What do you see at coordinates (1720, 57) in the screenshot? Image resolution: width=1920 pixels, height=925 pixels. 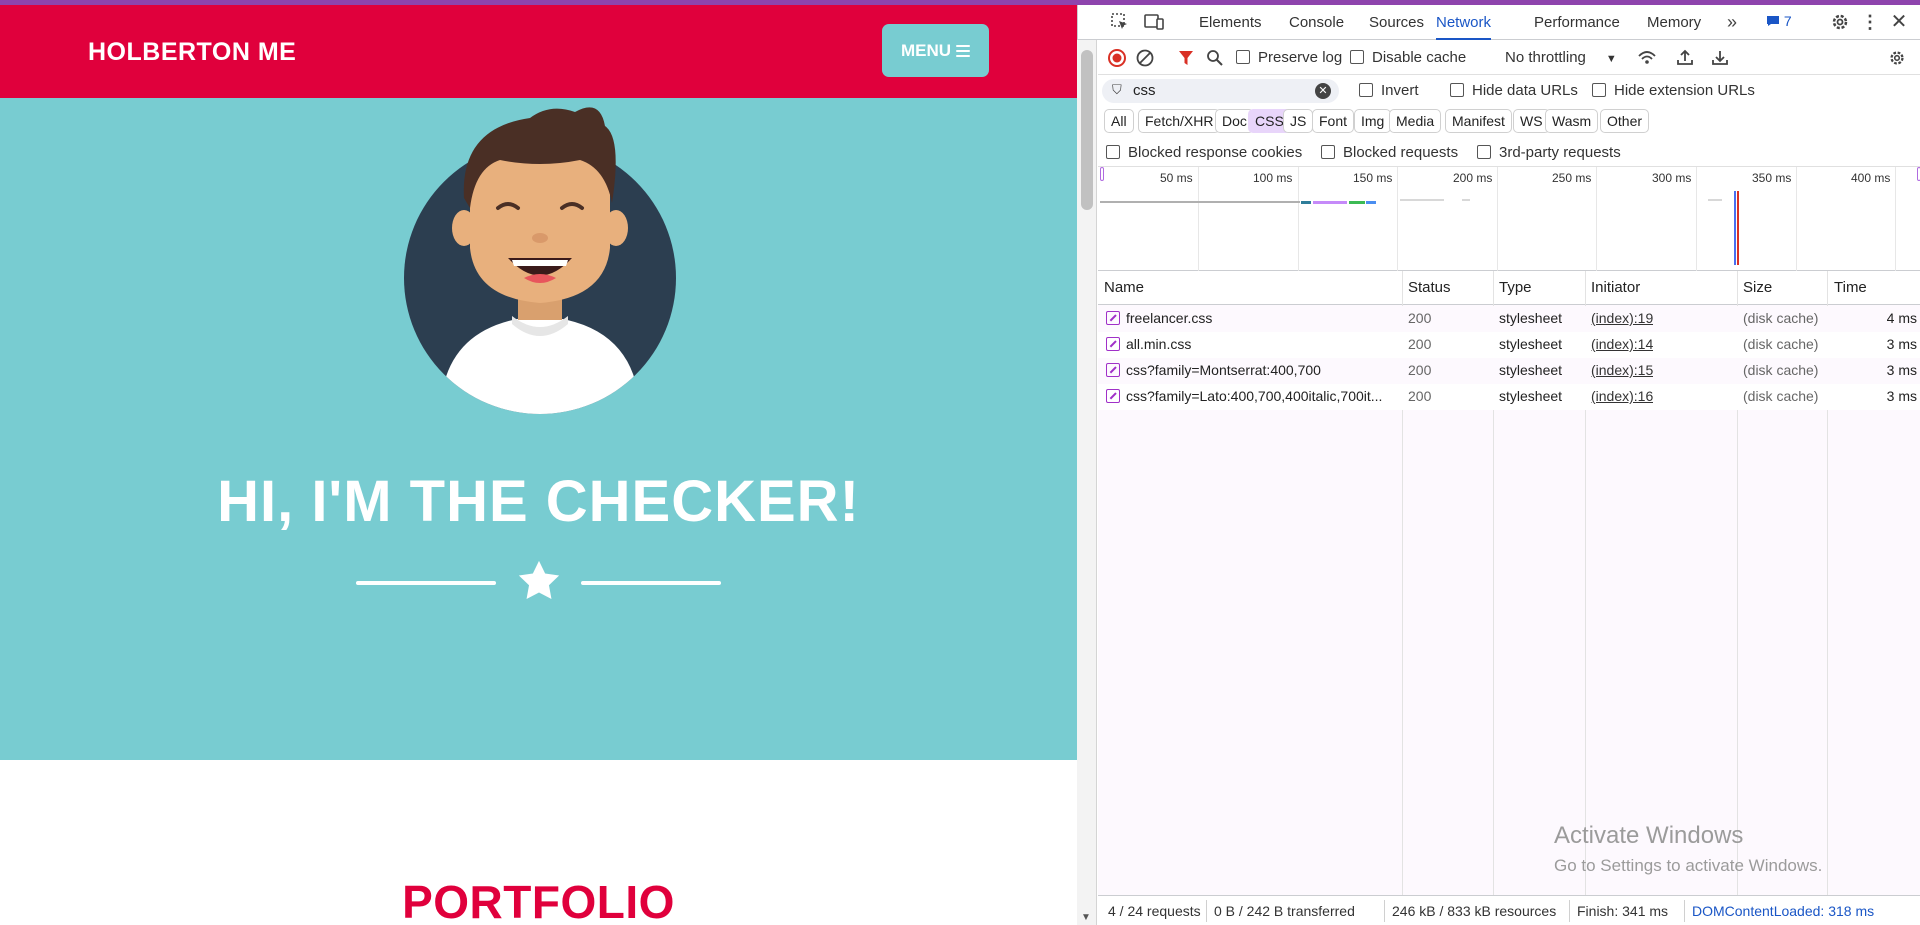 I see `export-har-icon` at bounding box center [1720, 57].